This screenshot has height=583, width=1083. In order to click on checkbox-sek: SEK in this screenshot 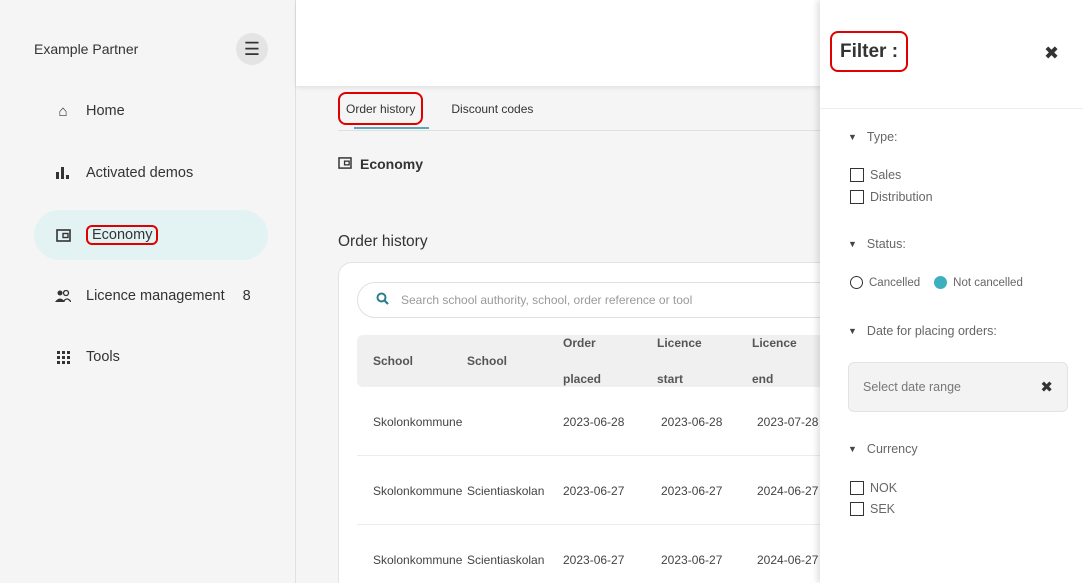, I will do `click(872, 509)`.